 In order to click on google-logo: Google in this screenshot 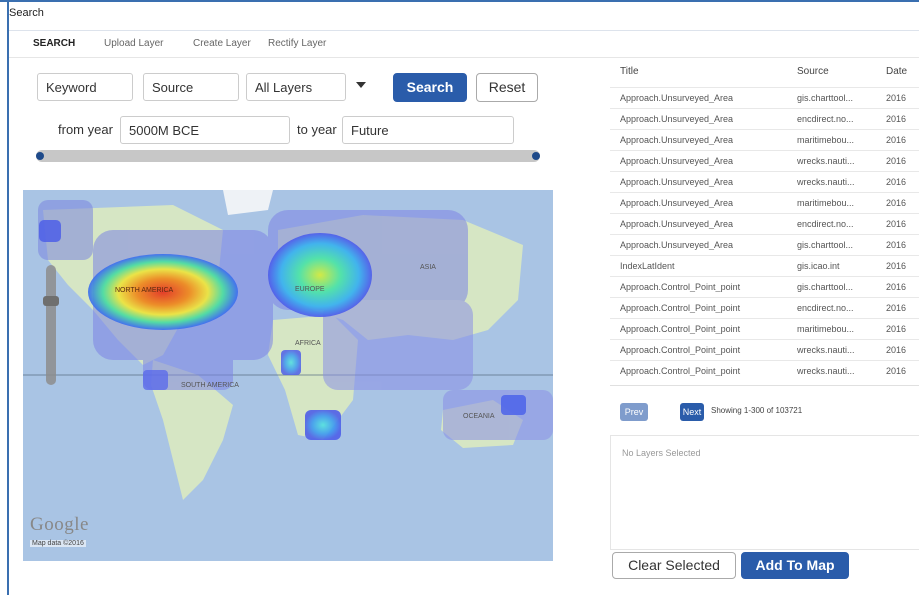, I will do `click(59, 524)`.